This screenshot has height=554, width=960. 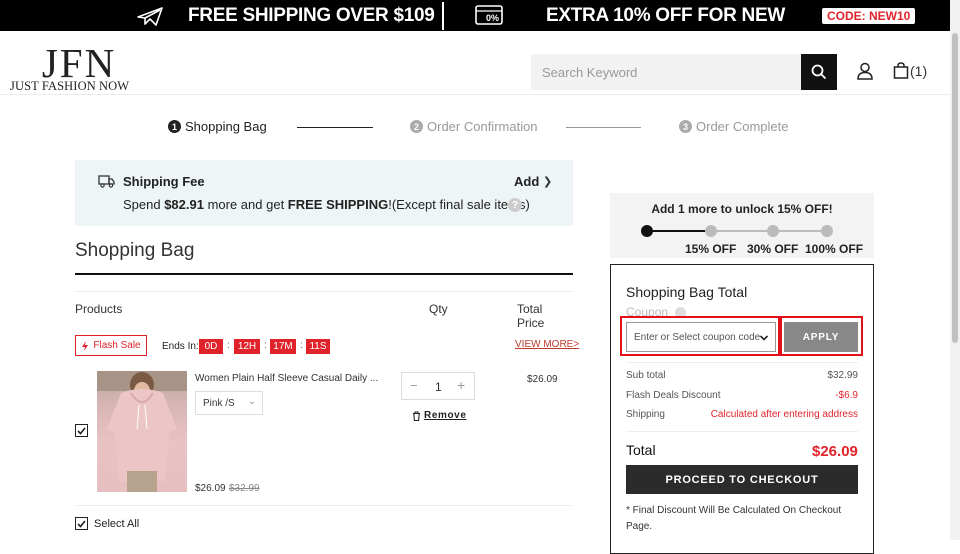 What do you see at coordinates (283, 346) in the screenshot?
I see `timer-minutes: 17M` at bounding box center [283, 346].